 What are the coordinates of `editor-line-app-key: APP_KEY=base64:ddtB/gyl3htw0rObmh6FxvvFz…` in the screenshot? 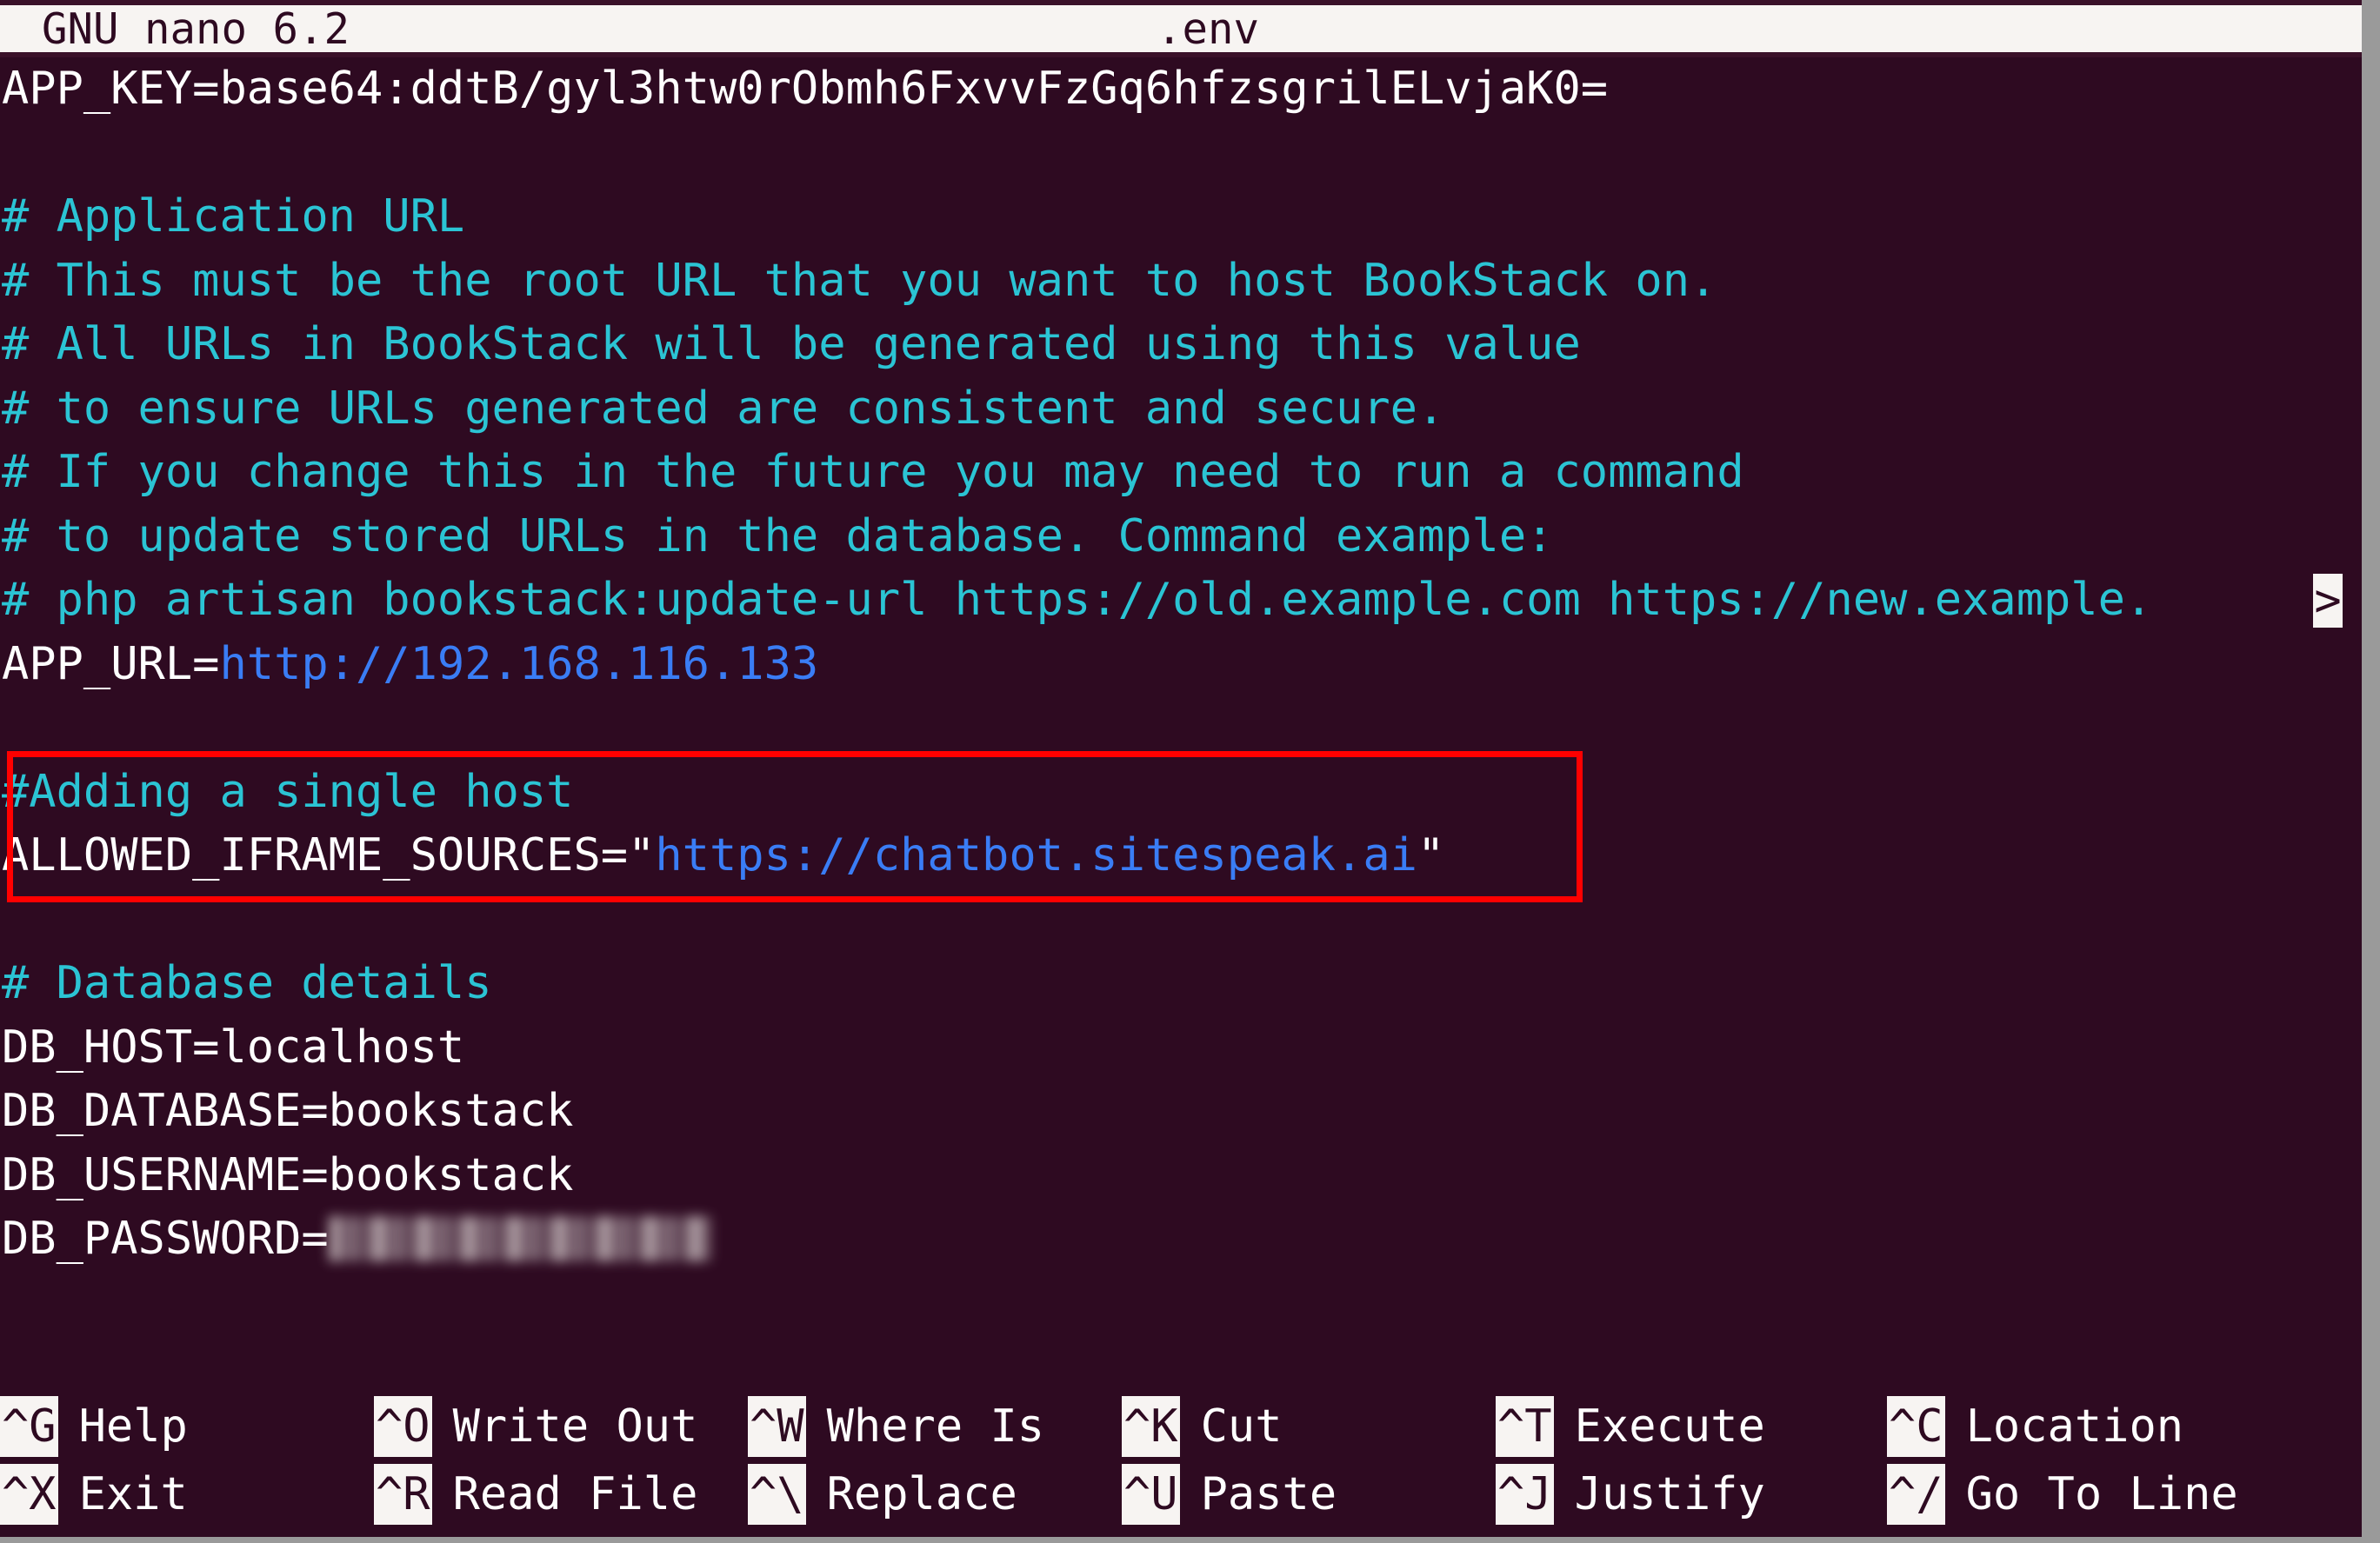 It's located at (1181, 89).